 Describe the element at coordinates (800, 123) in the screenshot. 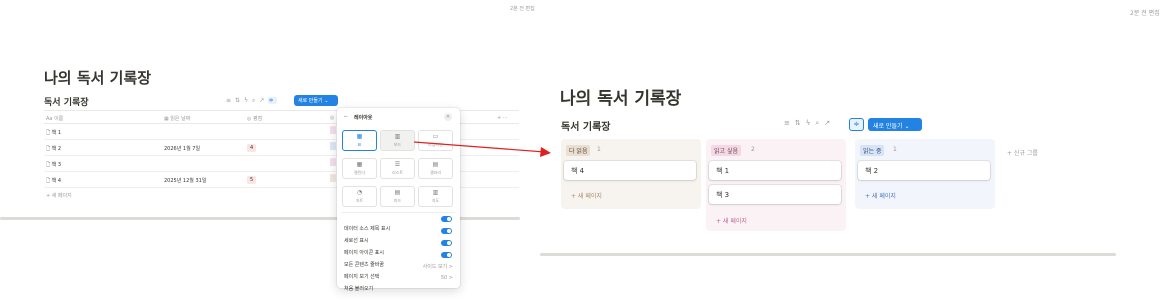

I see `sort-icon: ⇅` at that location.